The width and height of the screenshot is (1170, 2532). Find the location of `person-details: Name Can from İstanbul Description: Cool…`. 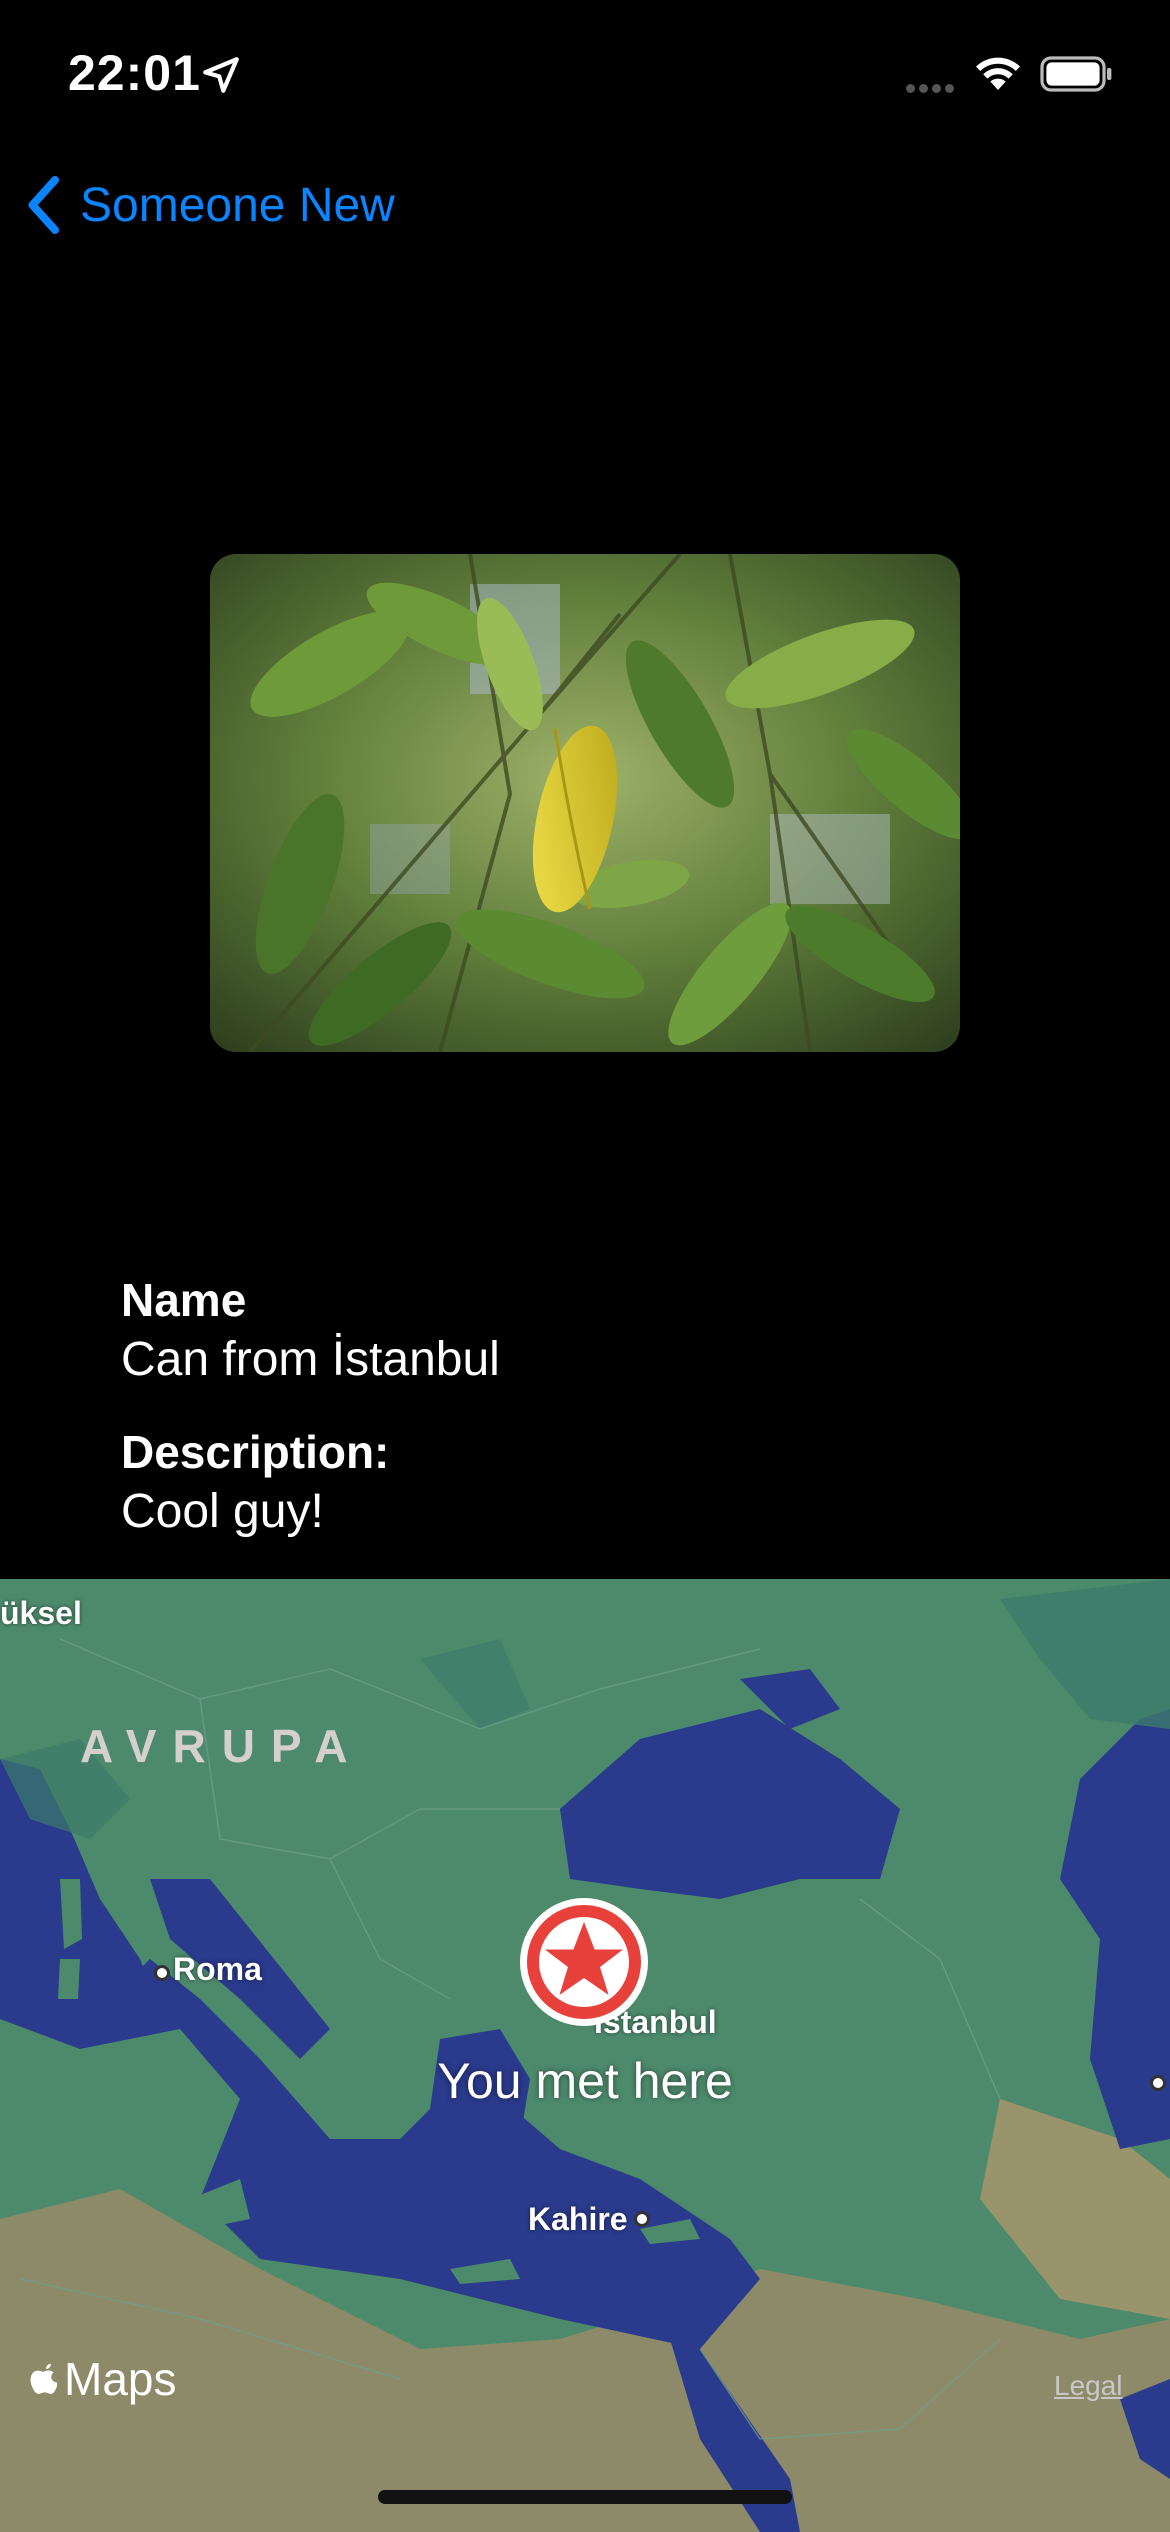

person-details: Name Can from İstanbul Description: Cool… is located at coordinates (310, 1406).